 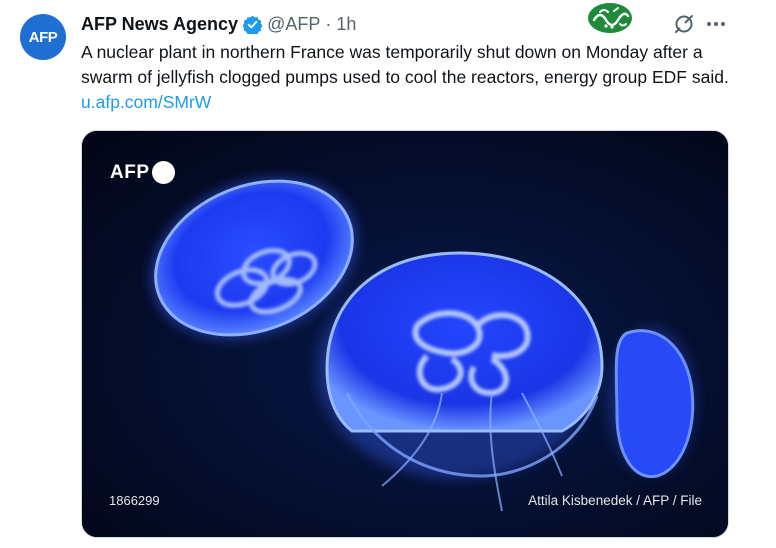 What do you see at coordinates (253, 24) in the screenshot?
I see `verified-badge-icon` at bounding box center [253, 24].